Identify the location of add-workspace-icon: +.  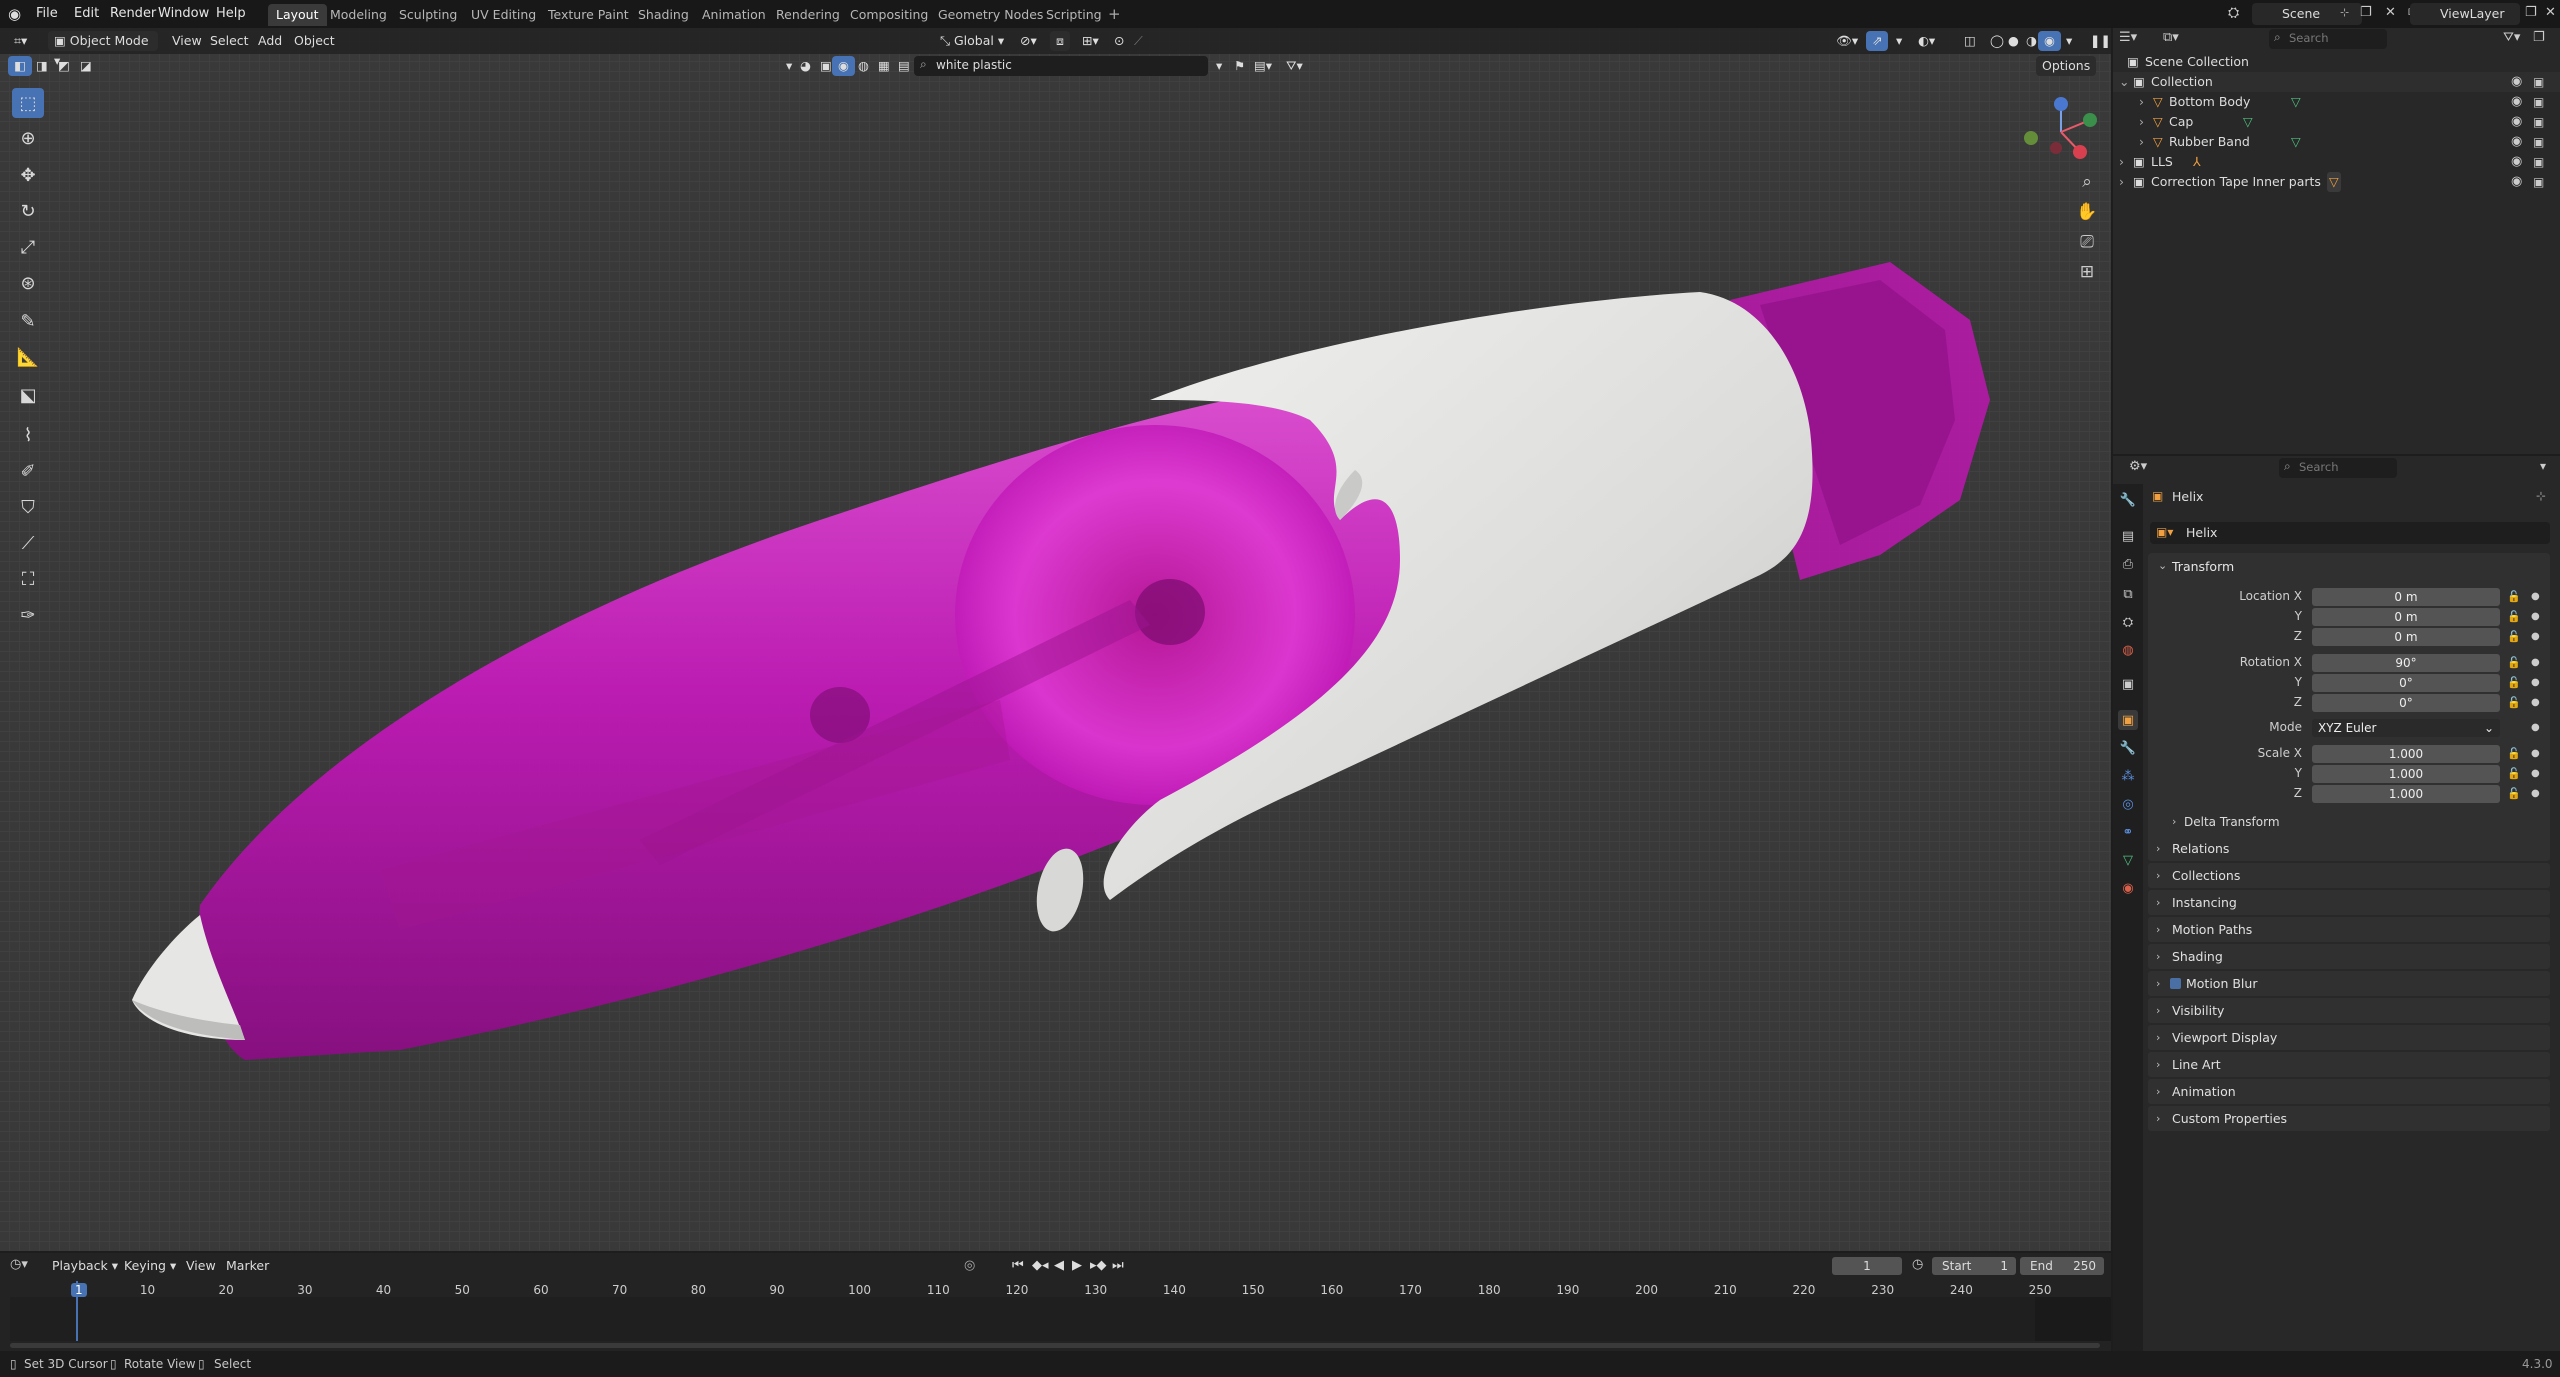
(1114, 14).